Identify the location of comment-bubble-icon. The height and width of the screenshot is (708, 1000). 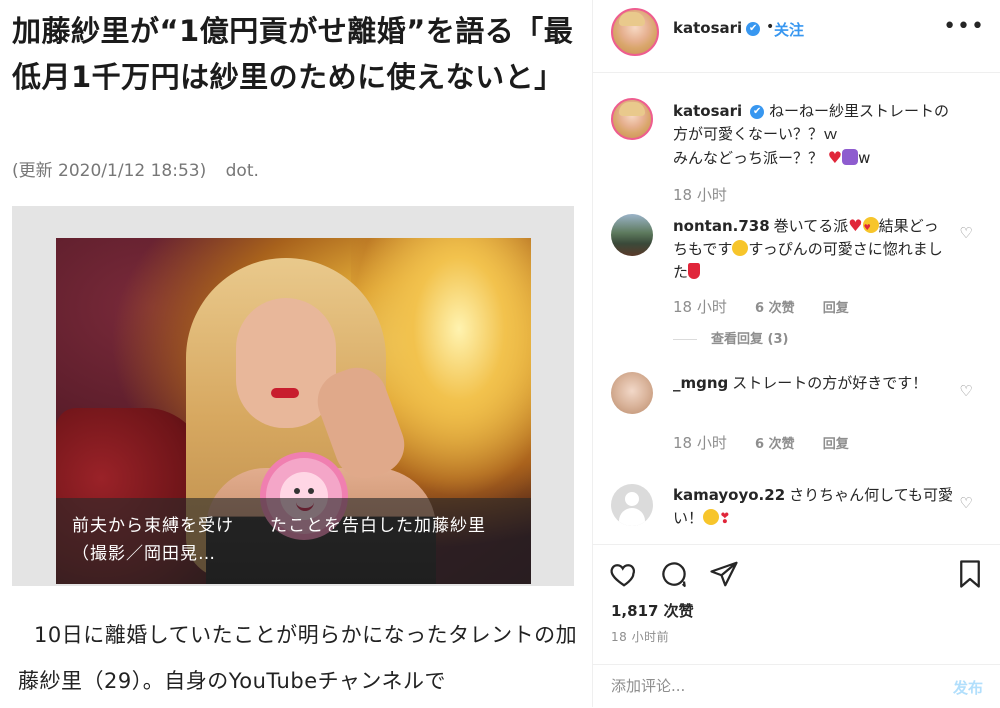
(674, 574).